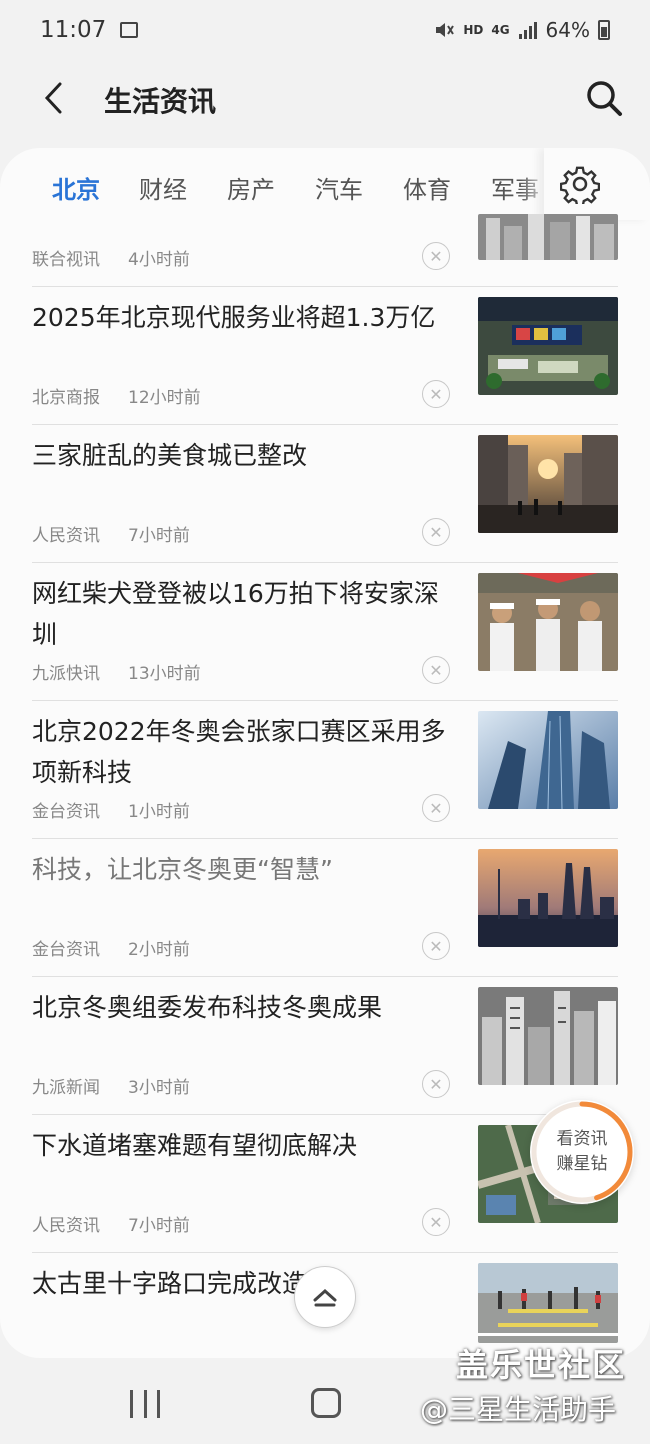 Image resolution: width=650 pixels, height=1444 pixels. Describe the element at coordinates (170, 455) in the screenshot. I see `news-title: 三家脏乱的美食城已整改` at that location.